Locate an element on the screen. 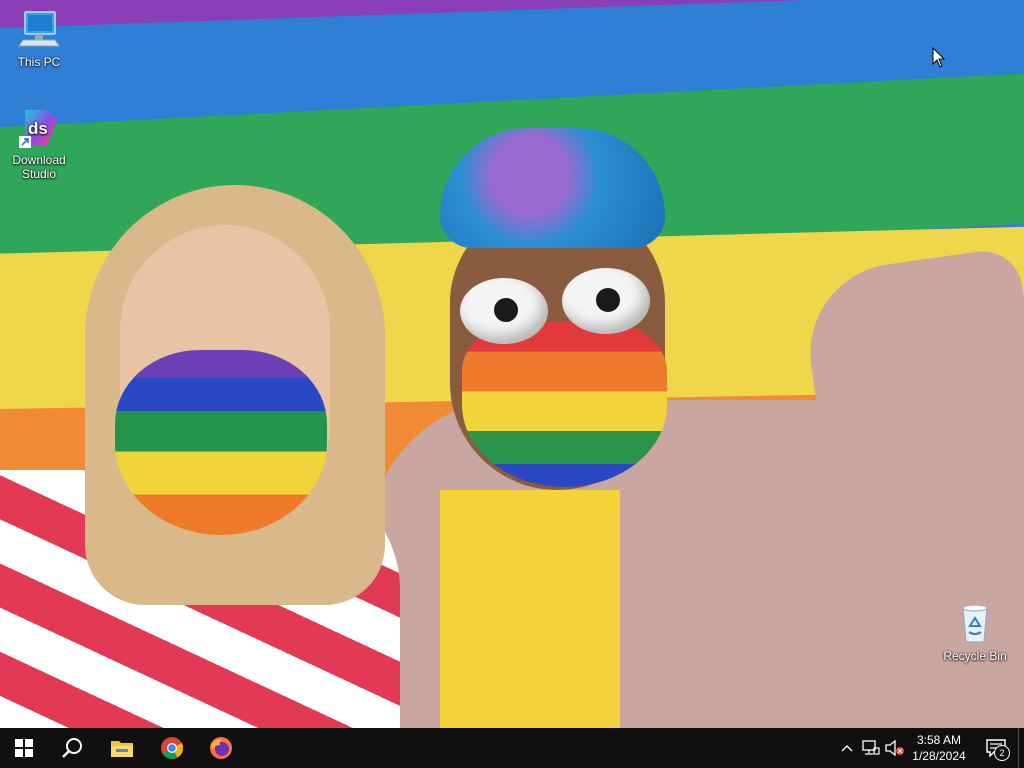 The image size is (1024, 768). network-tray-button is located at coordinates (871, 748).